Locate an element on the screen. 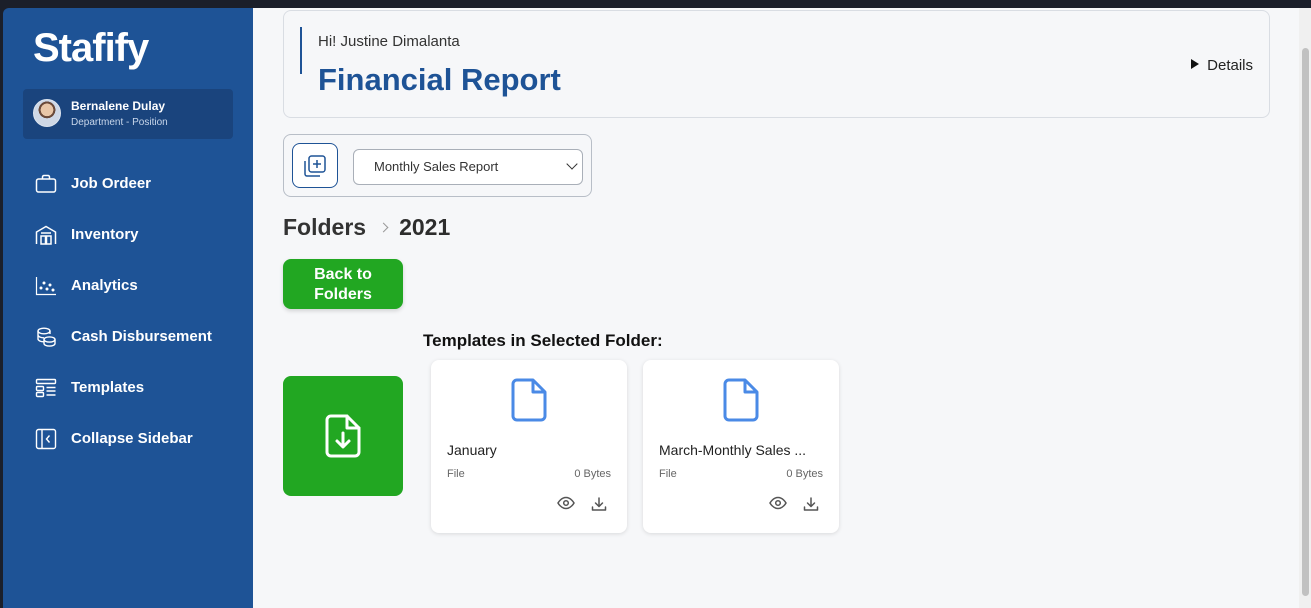 The height and width of the screenshot is (608, 1311). report-type-select: Monthly Sales Report is located at coordinates (468, 167).